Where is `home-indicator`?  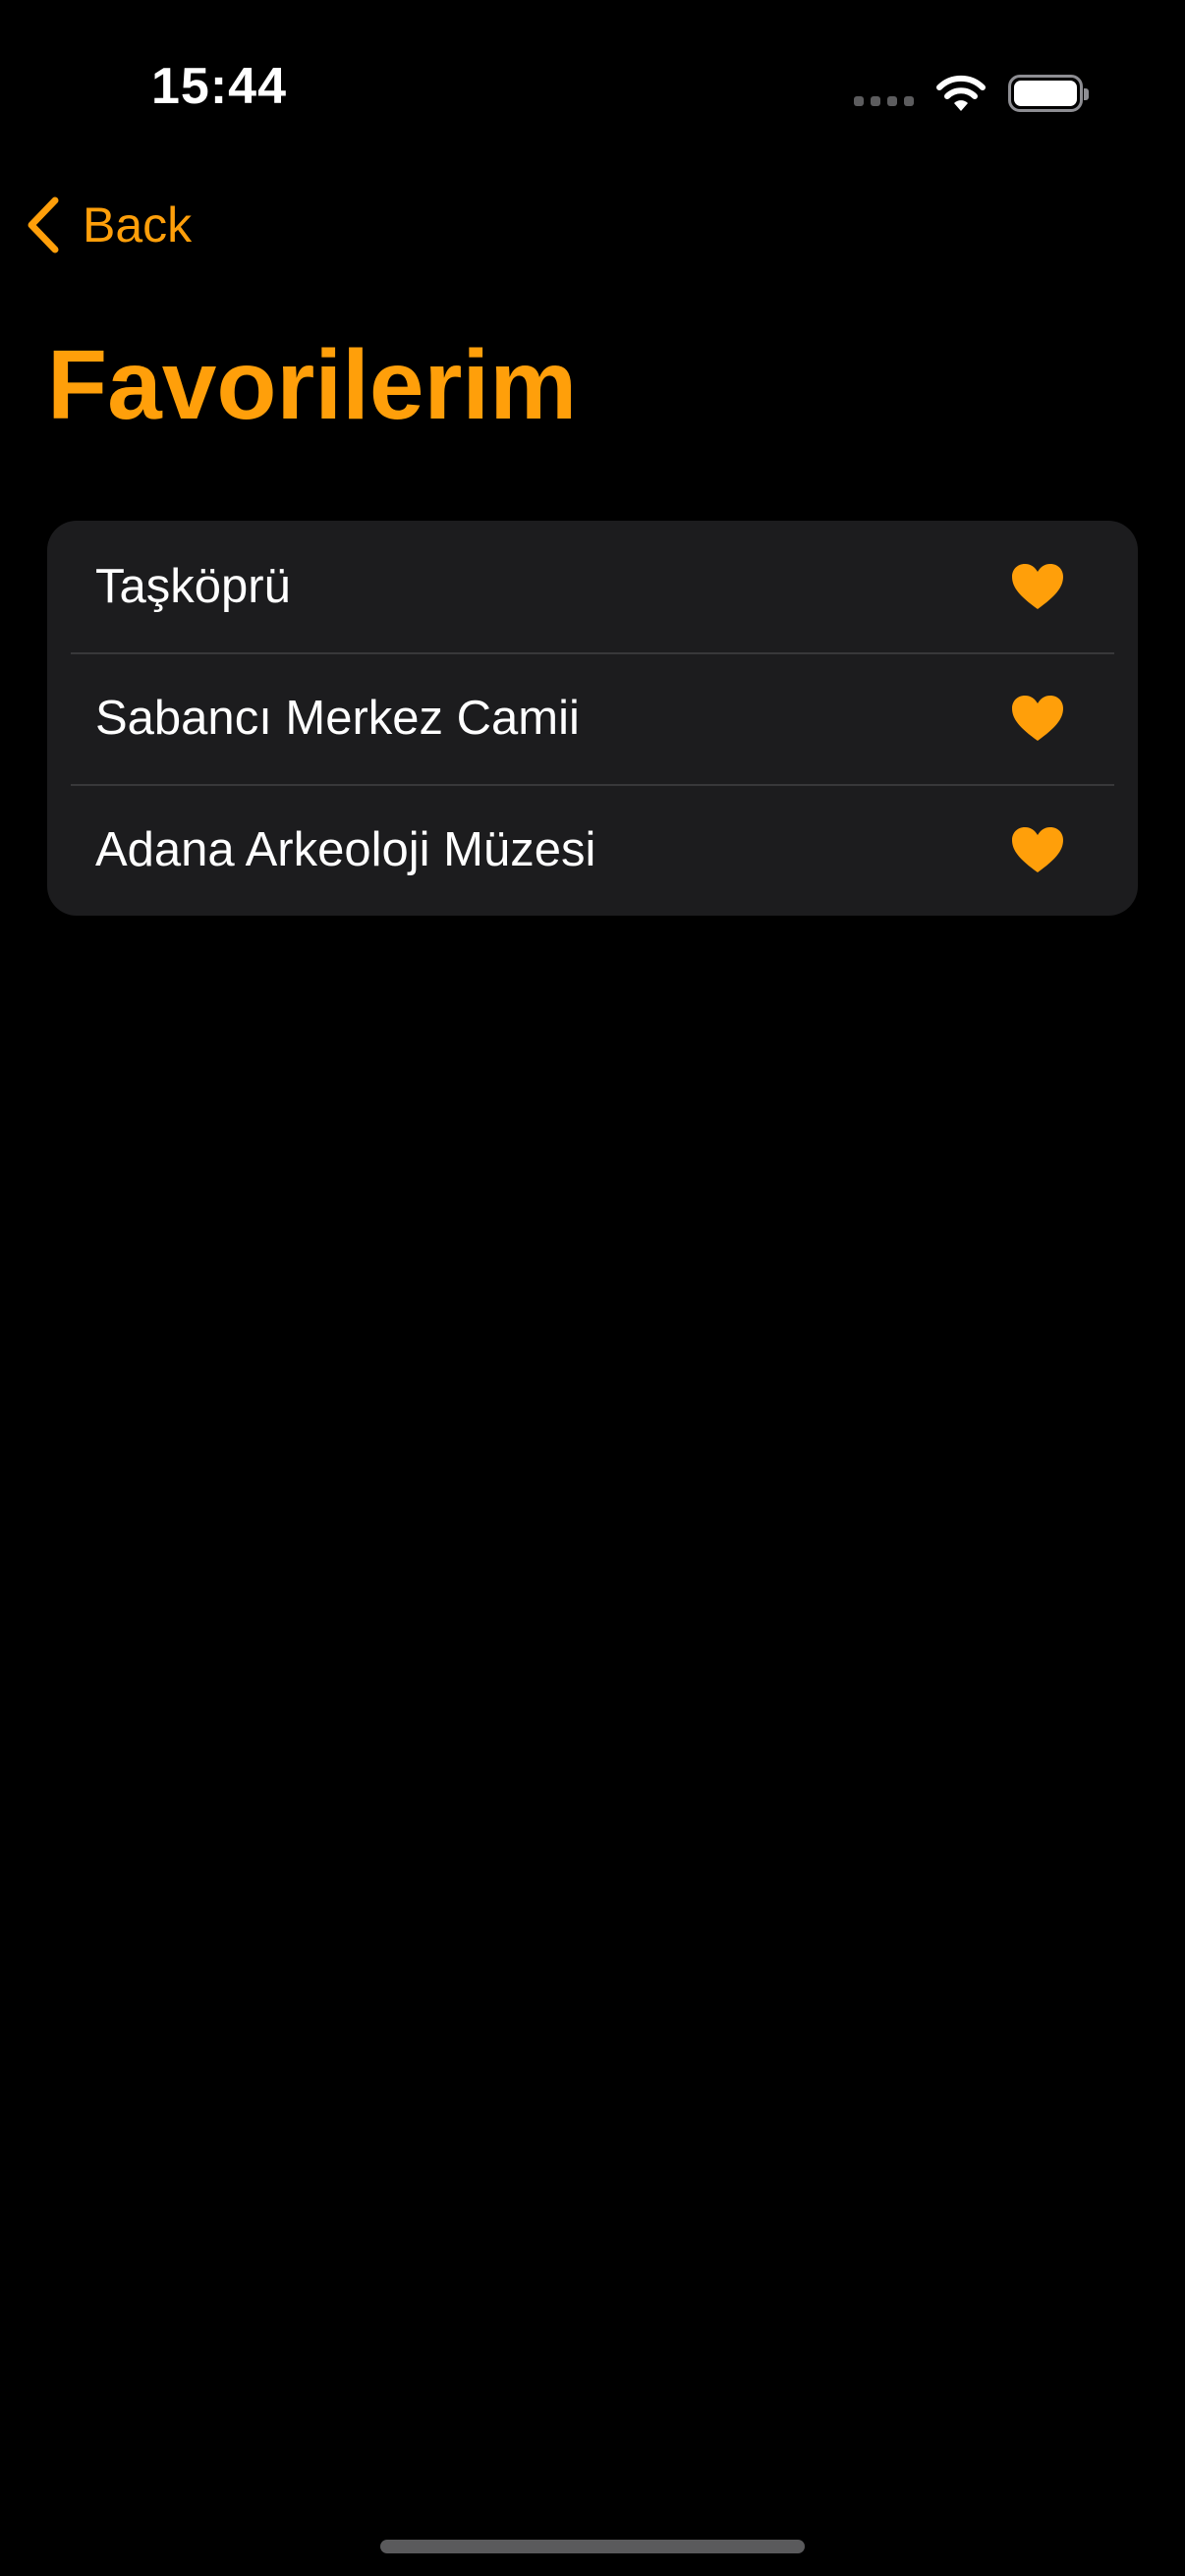 home-indicator is located at coordinates (592, 2546).